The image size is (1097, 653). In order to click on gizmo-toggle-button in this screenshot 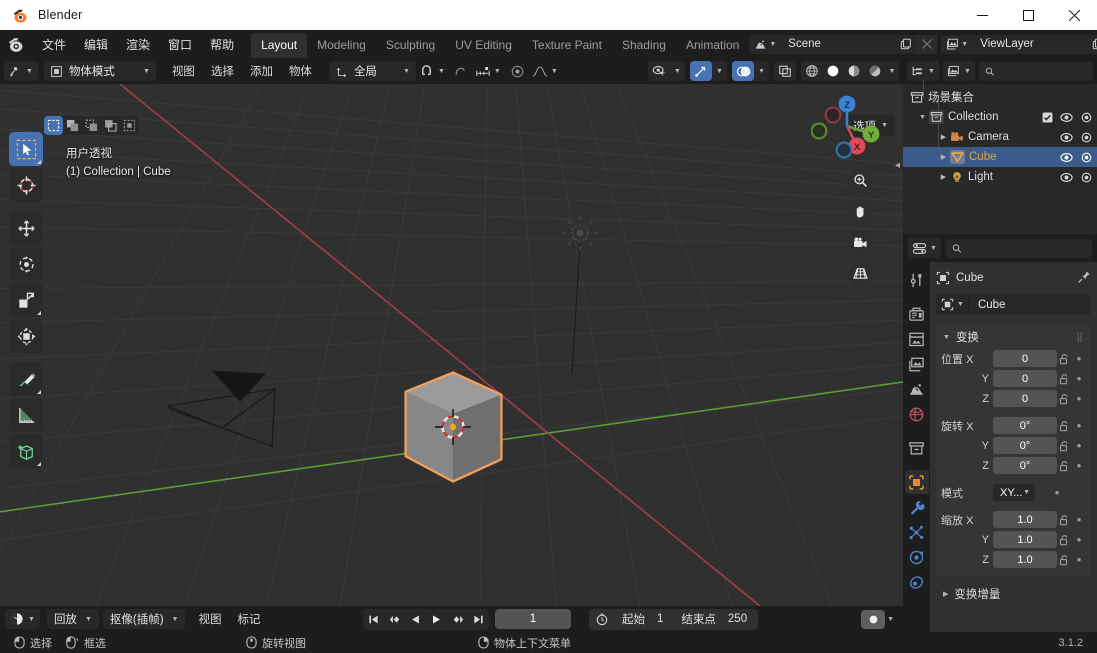, I will do `click(701, 71)`.